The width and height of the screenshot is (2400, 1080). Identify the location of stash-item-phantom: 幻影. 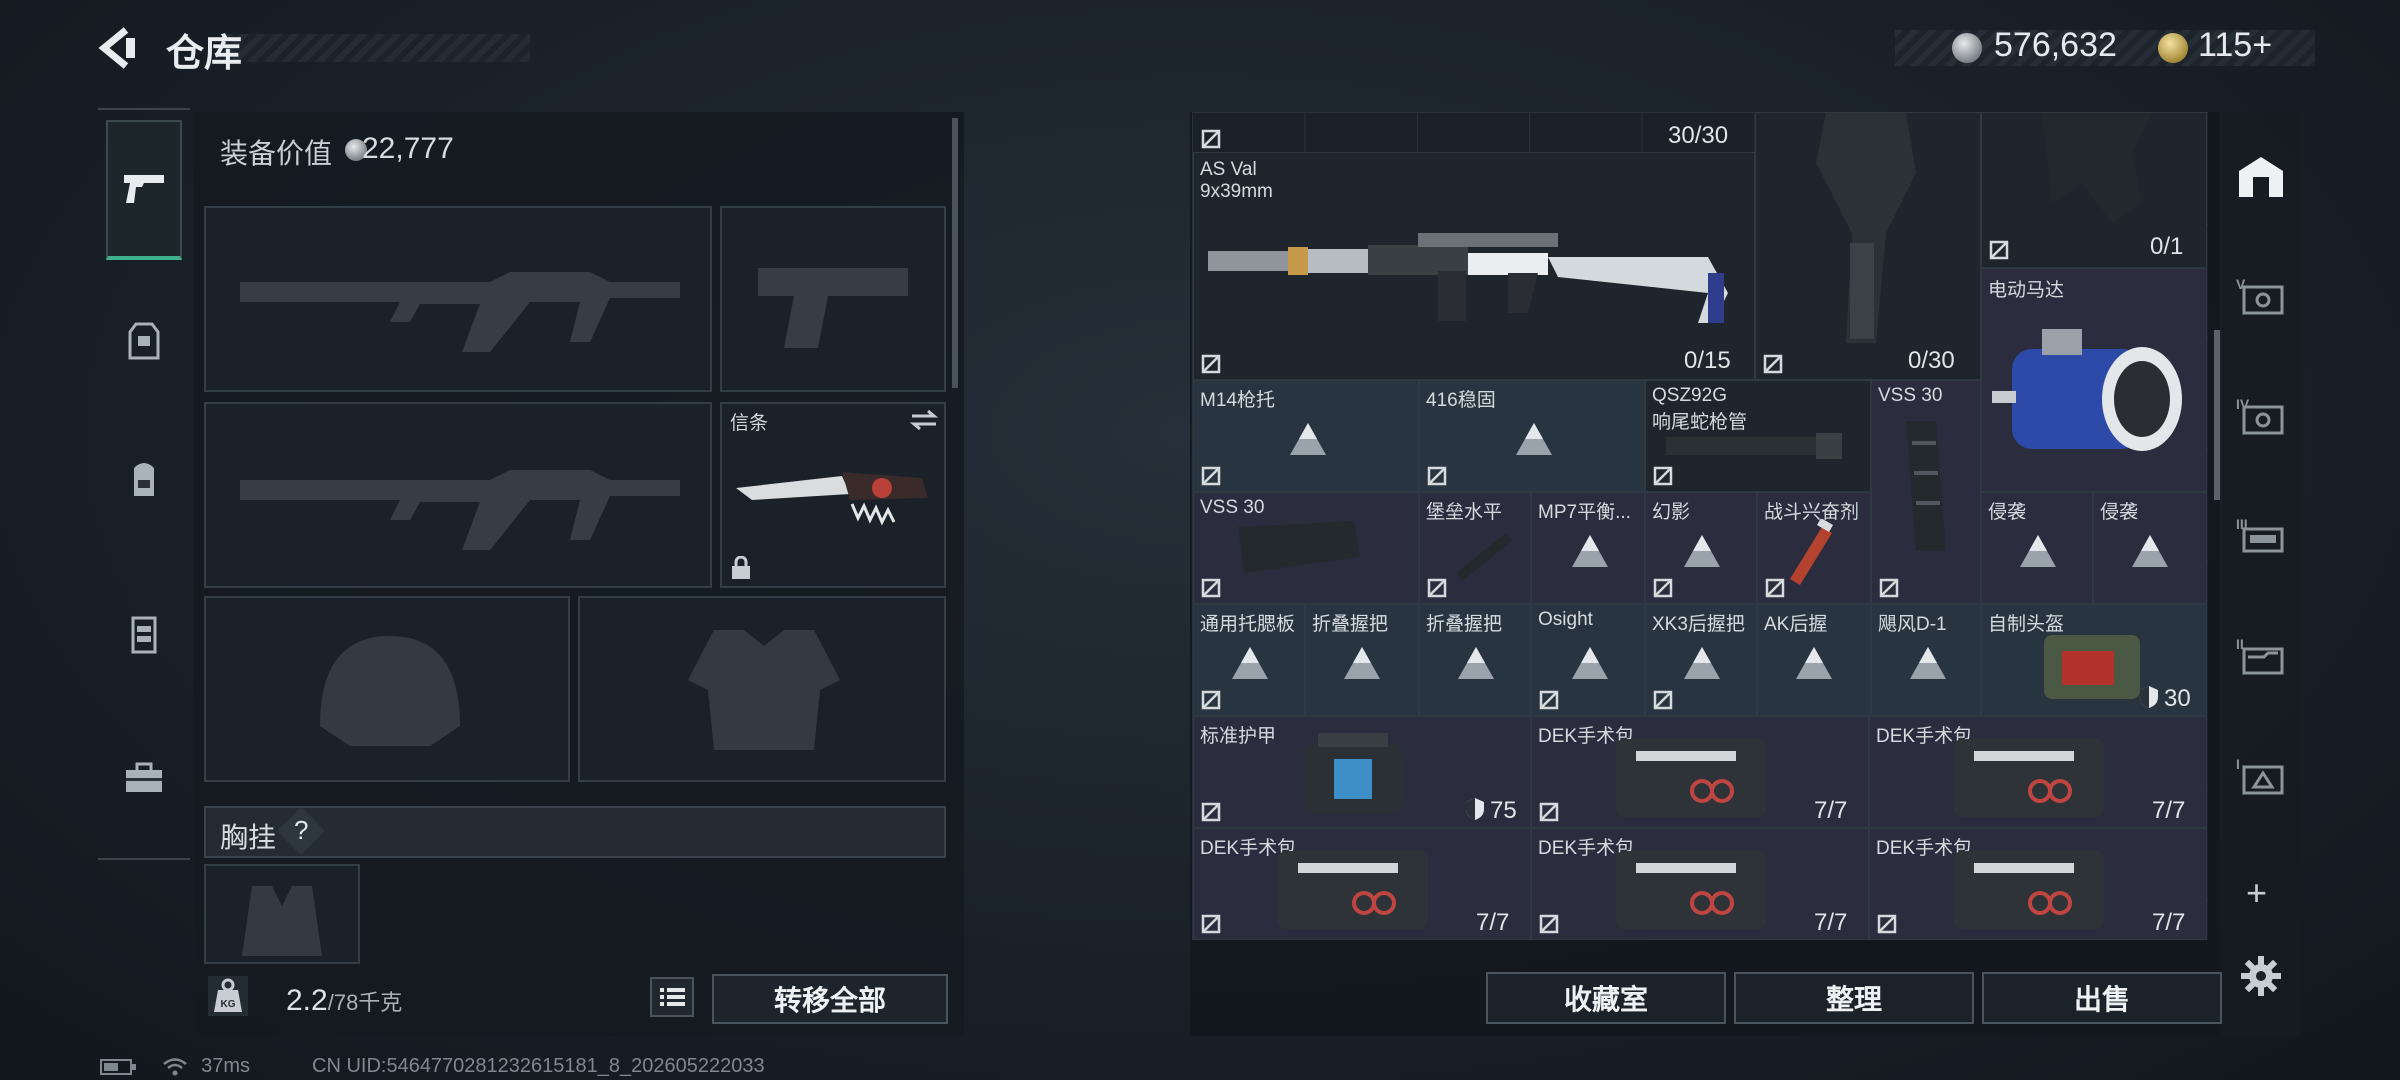
(1701, 548).